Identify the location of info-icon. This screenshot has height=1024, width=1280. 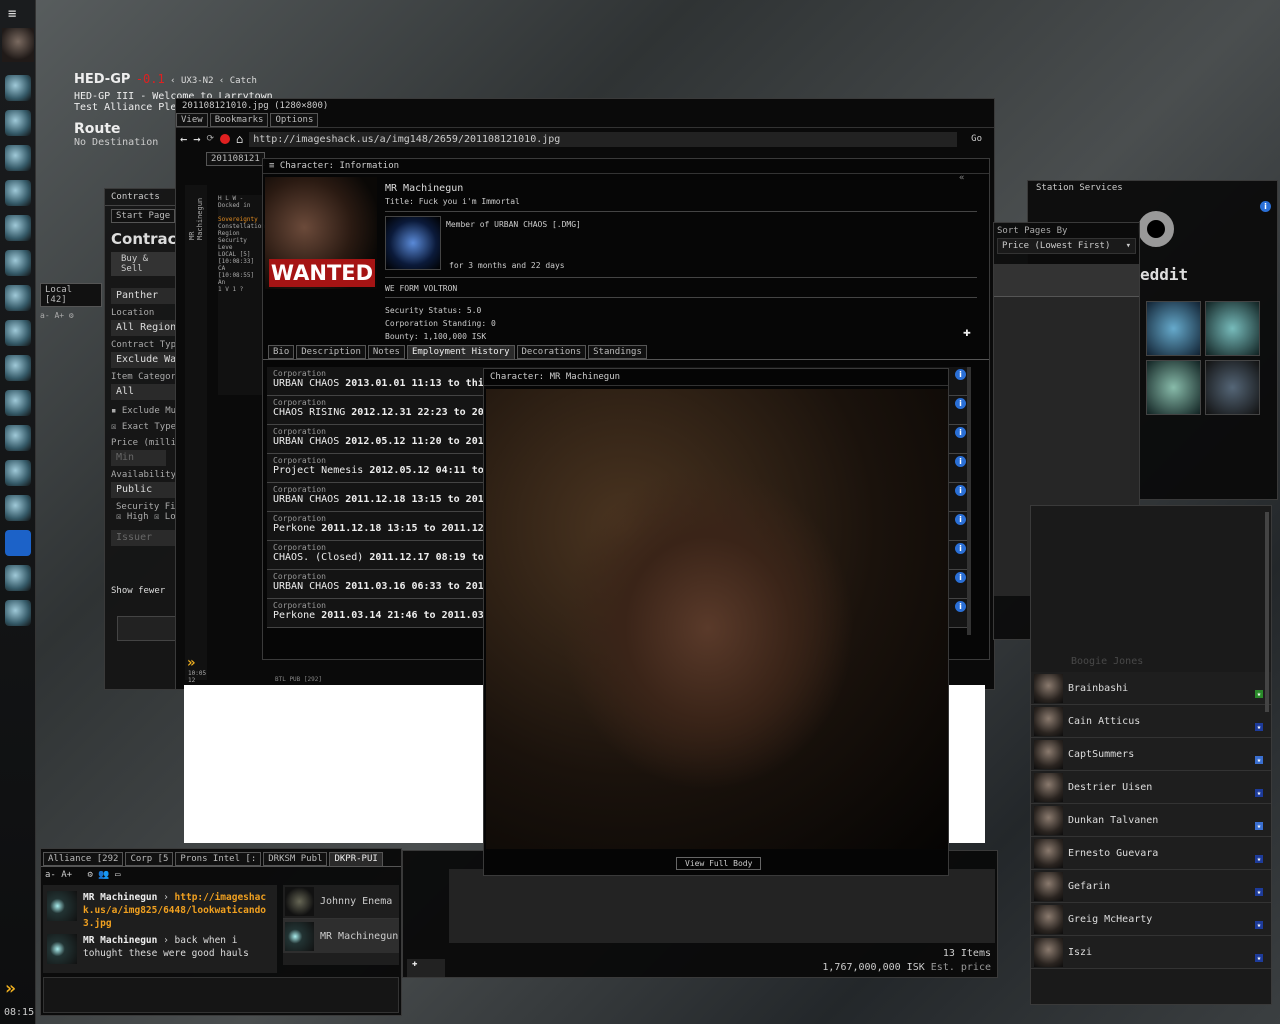
(18, 543).